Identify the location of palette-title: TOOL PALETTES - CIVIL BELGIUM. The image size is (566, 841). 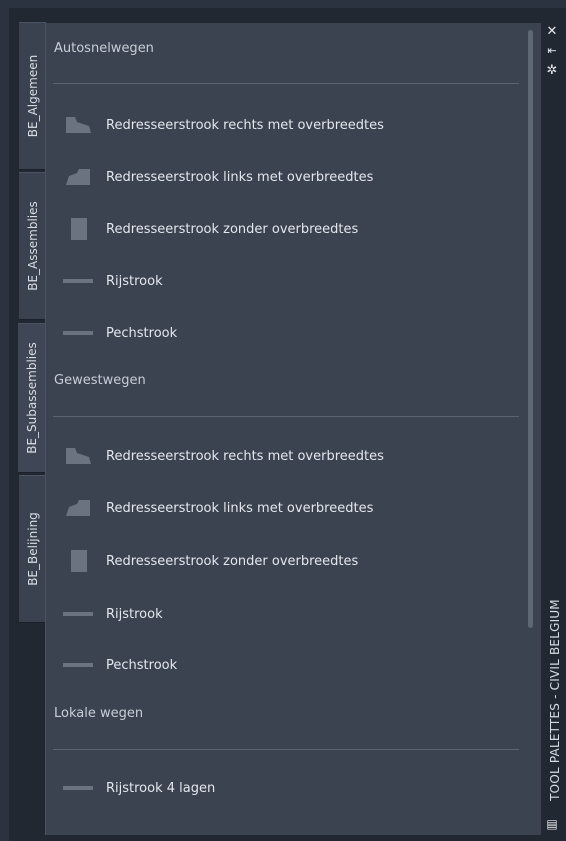
(555, 700).